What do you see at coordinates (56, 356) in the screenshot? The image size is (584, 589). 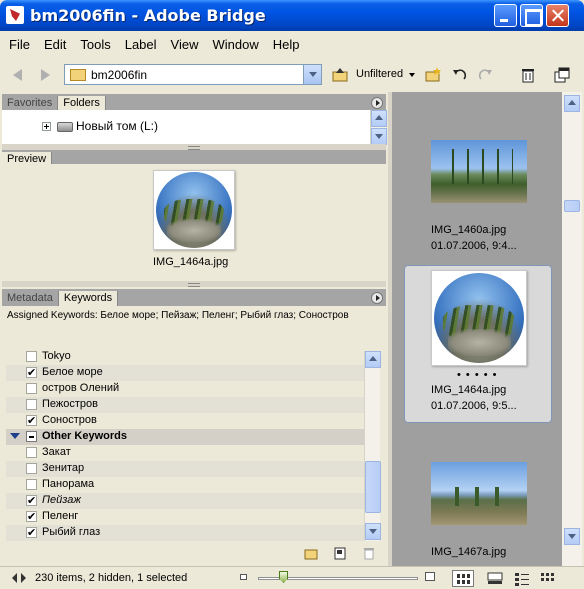 I see `keyword-label: Tokyo` at bounding box center [56, 356].